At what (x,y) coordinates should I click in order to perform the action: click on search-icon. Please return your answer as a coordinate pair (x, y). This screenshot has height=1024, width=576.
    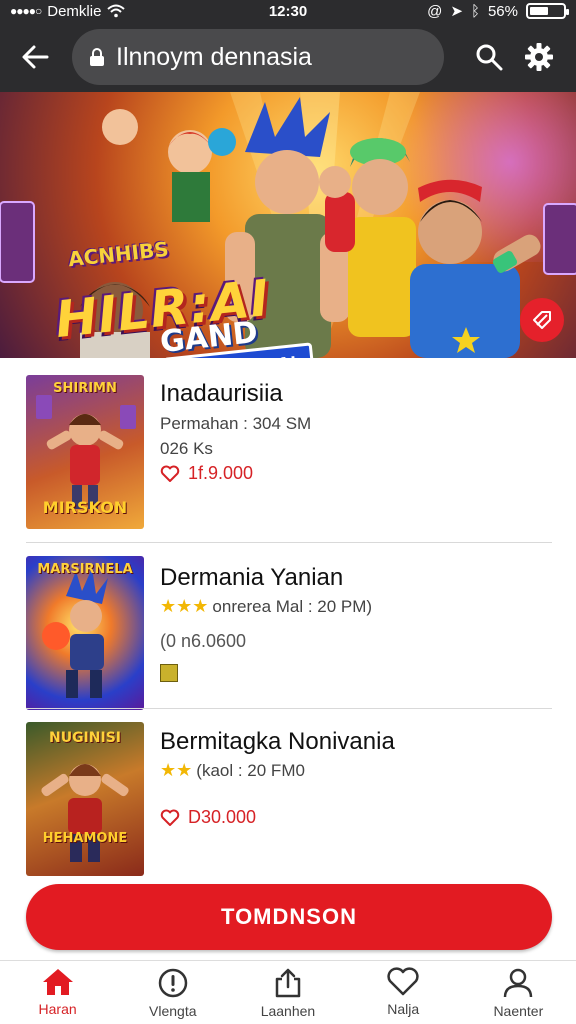
    Looking at the image, I should click on (489, 57).